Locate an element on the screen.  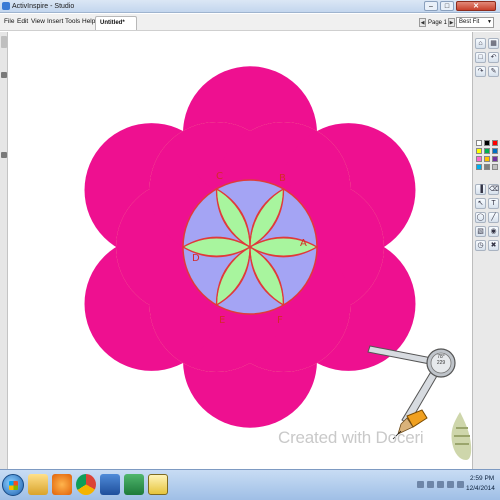
next-page-icon: ▶ is located at coordinates (451, 22).